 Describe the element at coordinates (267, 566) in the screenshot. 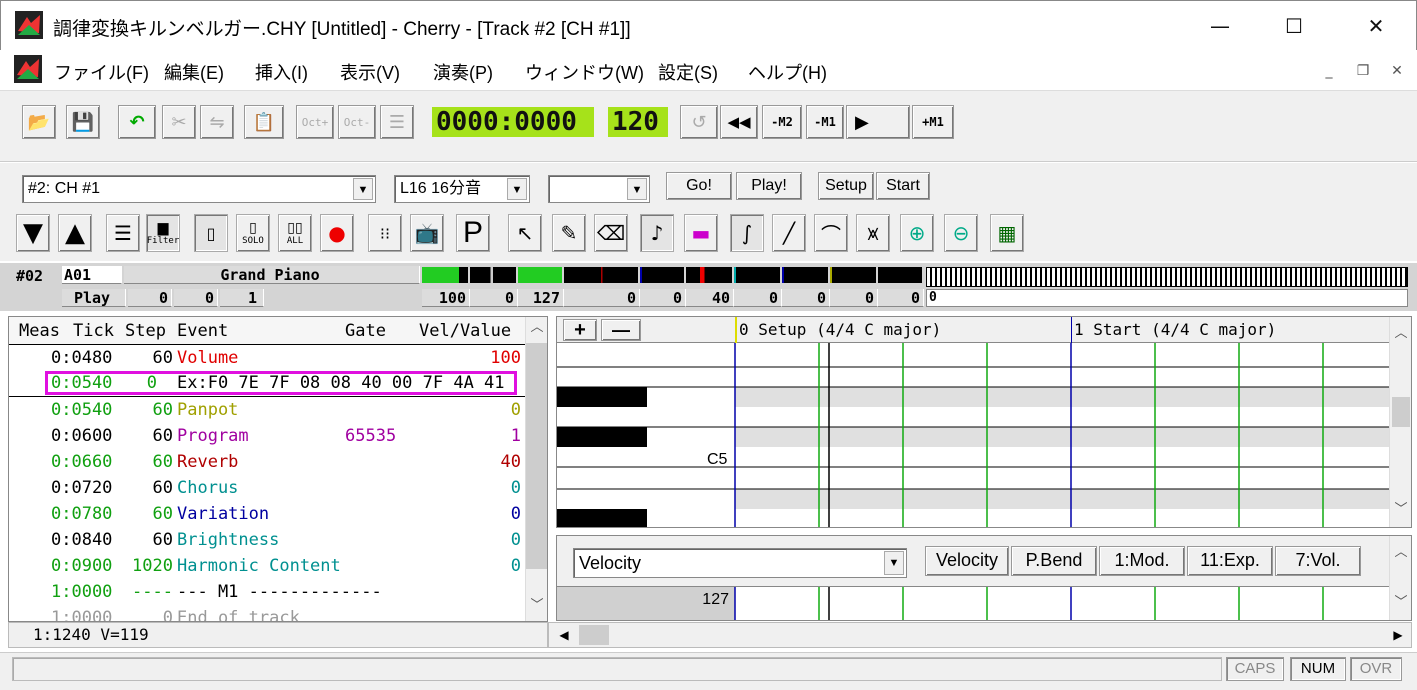

I see `event-row: 0:0900 1020 Harmonic Content 0` at that location.